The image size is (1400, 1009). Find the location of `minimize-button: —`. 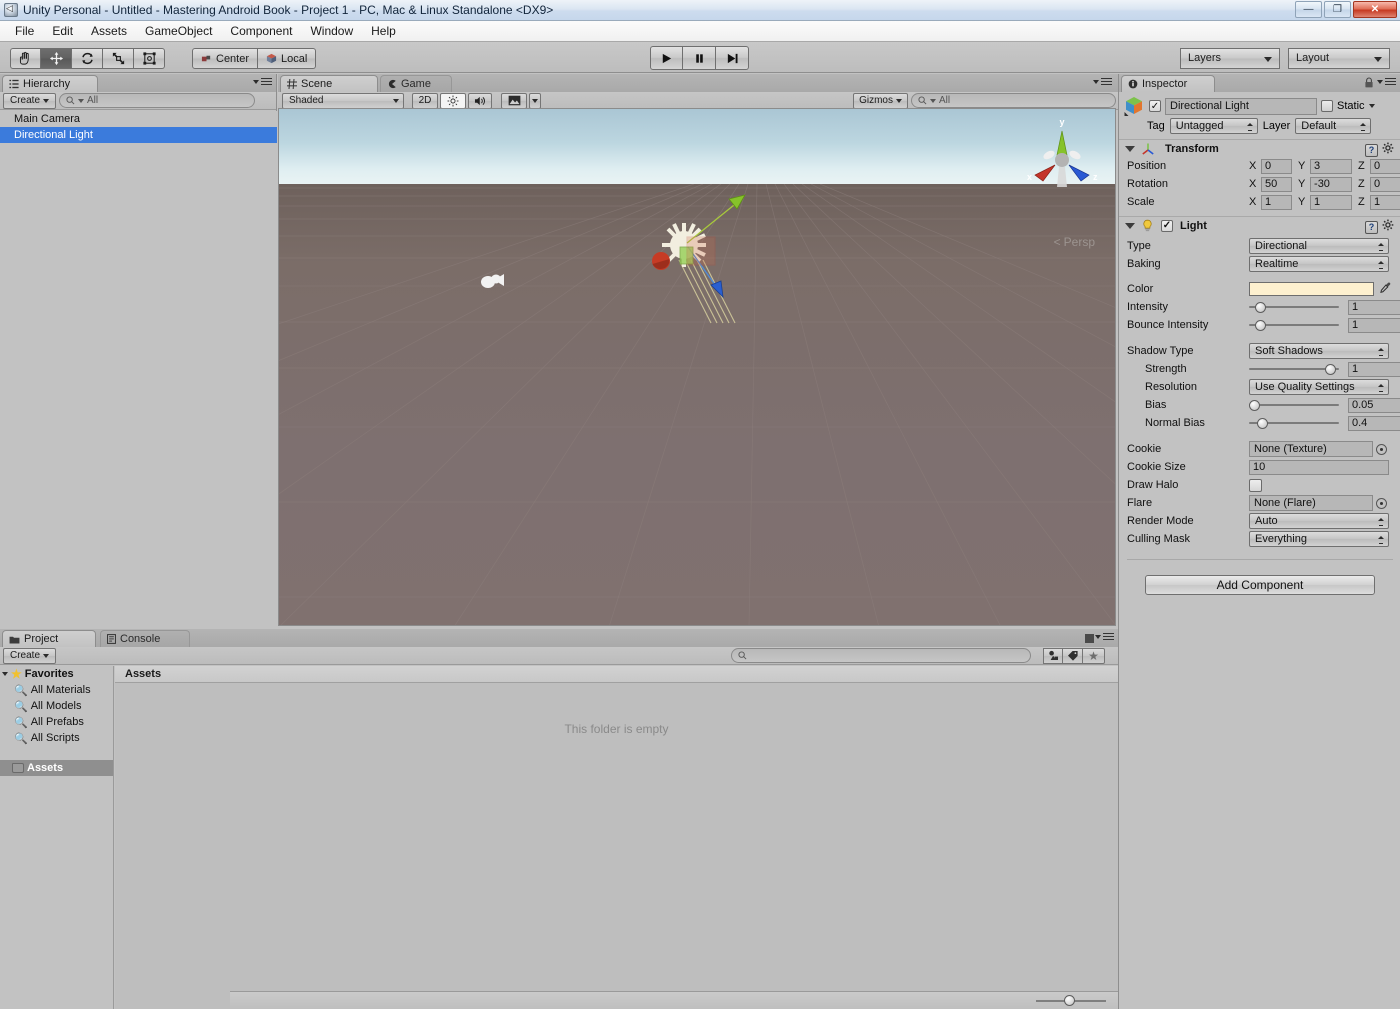

minimize-button: — is located at coordinates (1308, 9).